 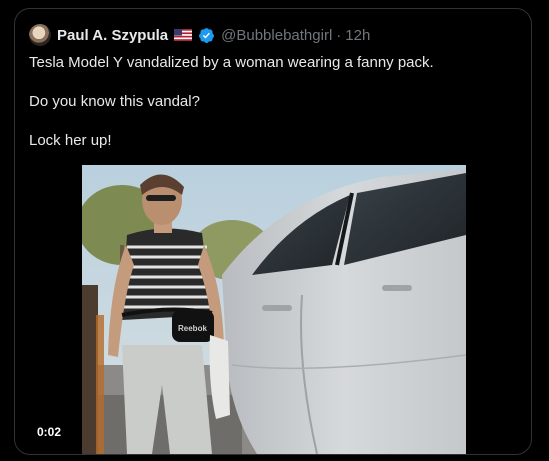 I want to click on us-flag-icon, so click(x=183, y=35).